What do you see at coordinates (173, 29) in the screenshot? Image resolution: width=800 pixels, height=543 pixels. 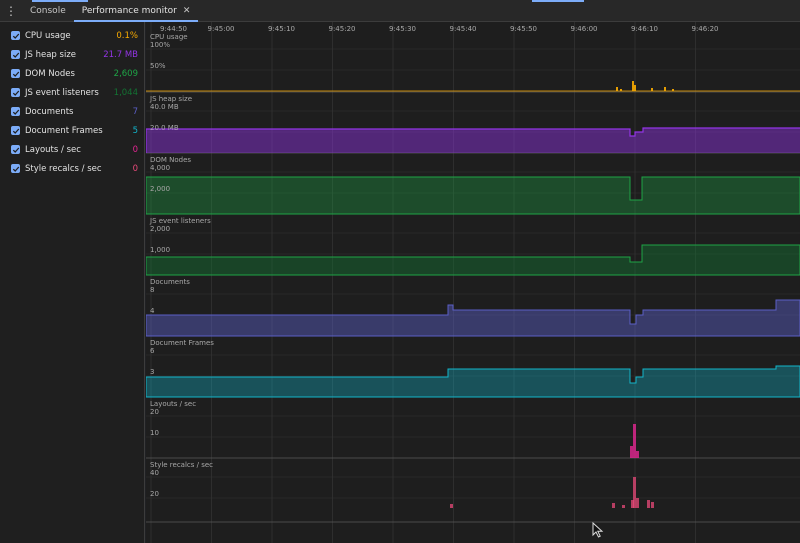 I see `time-tick-label: 9:44:50` at bounding box center [173, 29].